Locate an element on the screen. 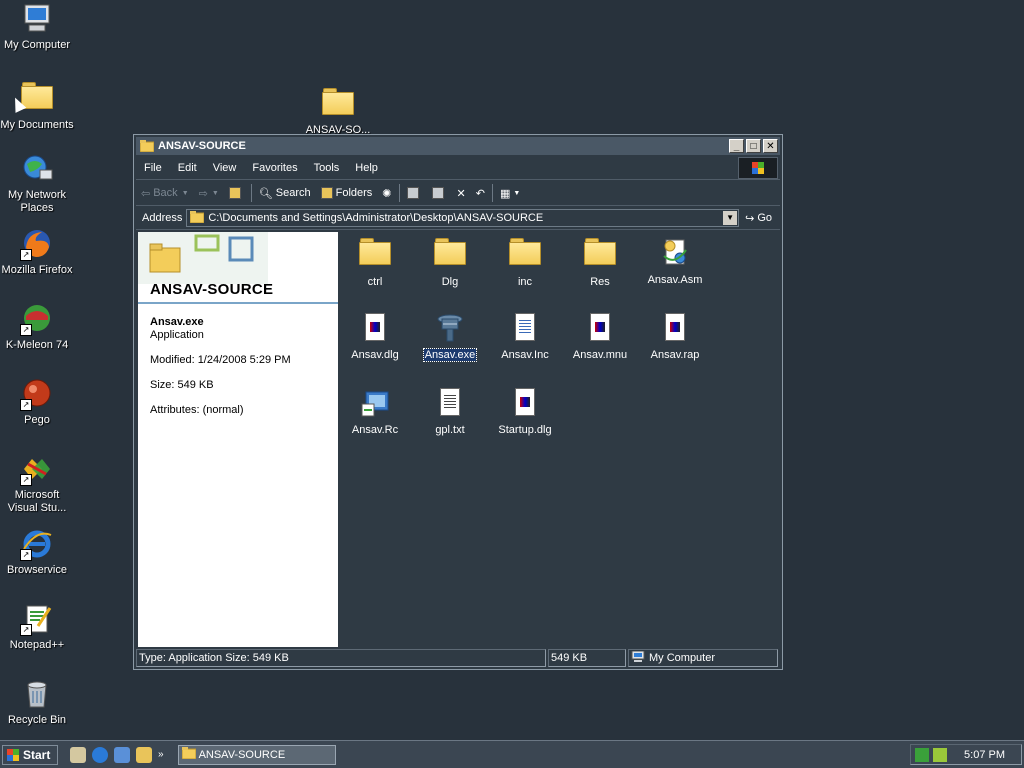  menu-edit: Edit is located at coordinates (187, 168).